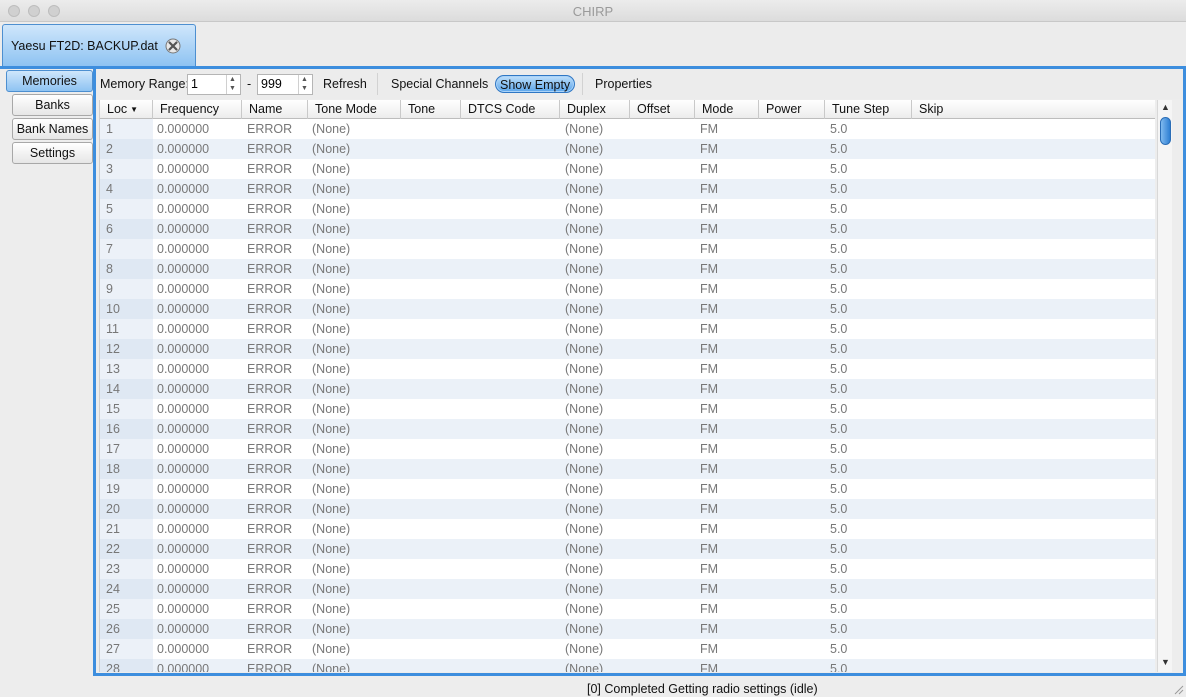 Image resolution: width=1186 pixels, height=697 pixels. I want to click on column-offset-header: Offset, so click(662, 109).